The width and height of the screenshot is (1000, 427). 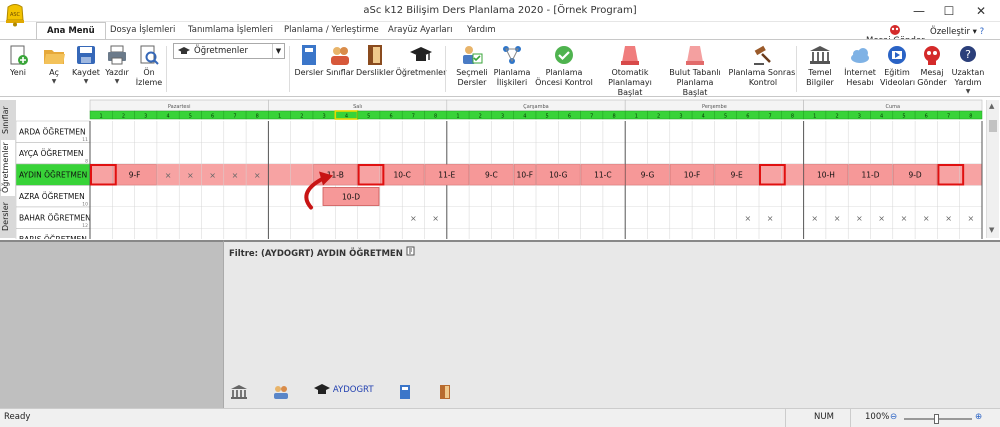 I want to click on customize-button: Özelleştir ▾ ?, so click(x=957, y=32).